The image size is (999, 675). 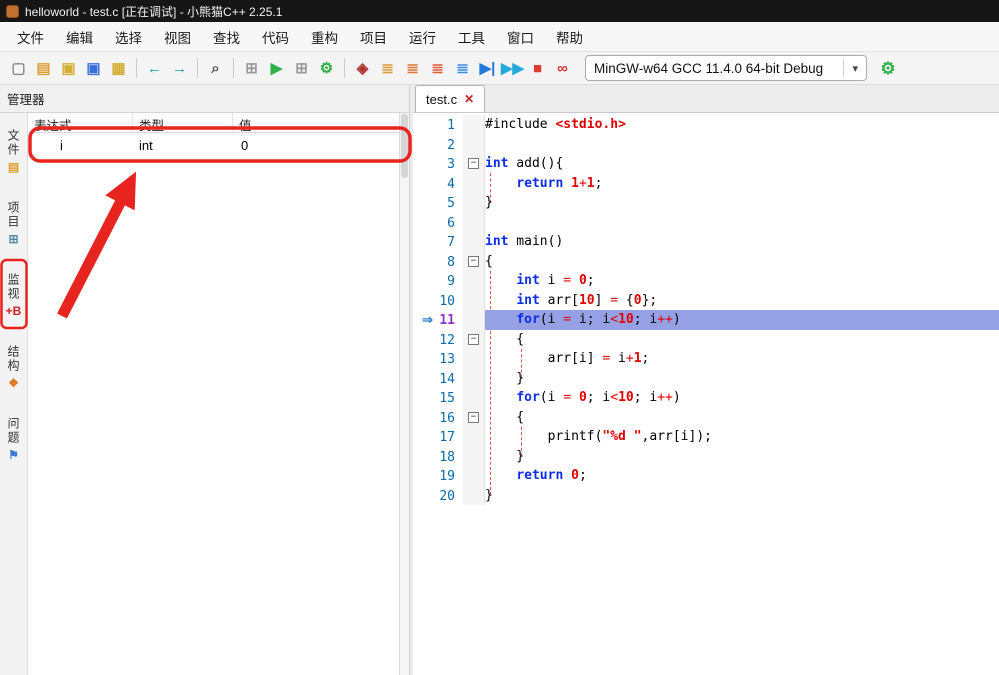 What do you see at coordinates (438, 125) in the screenshot?
I see `gutter-line-1: 1` at bounding box center [438, 125].